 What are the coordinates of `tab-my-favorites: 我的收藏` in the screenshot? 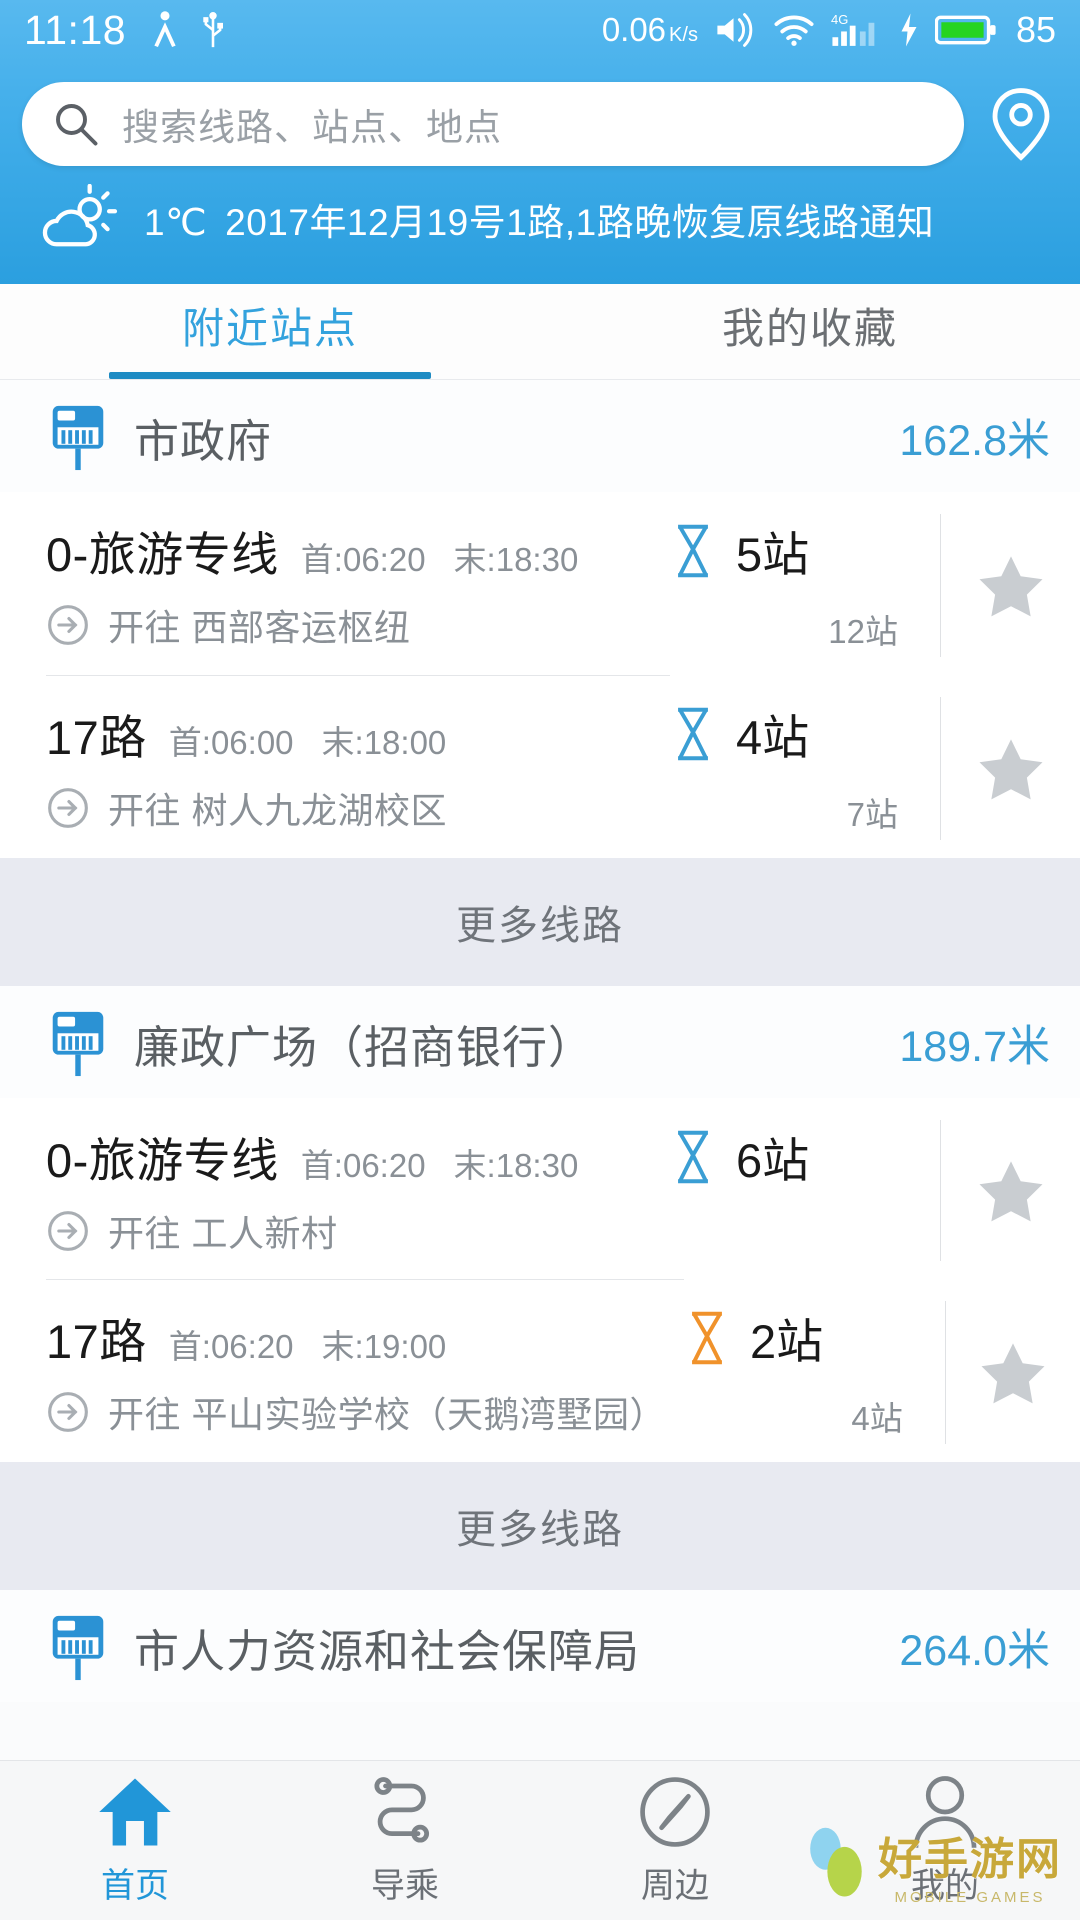 It's located at (810, 331).